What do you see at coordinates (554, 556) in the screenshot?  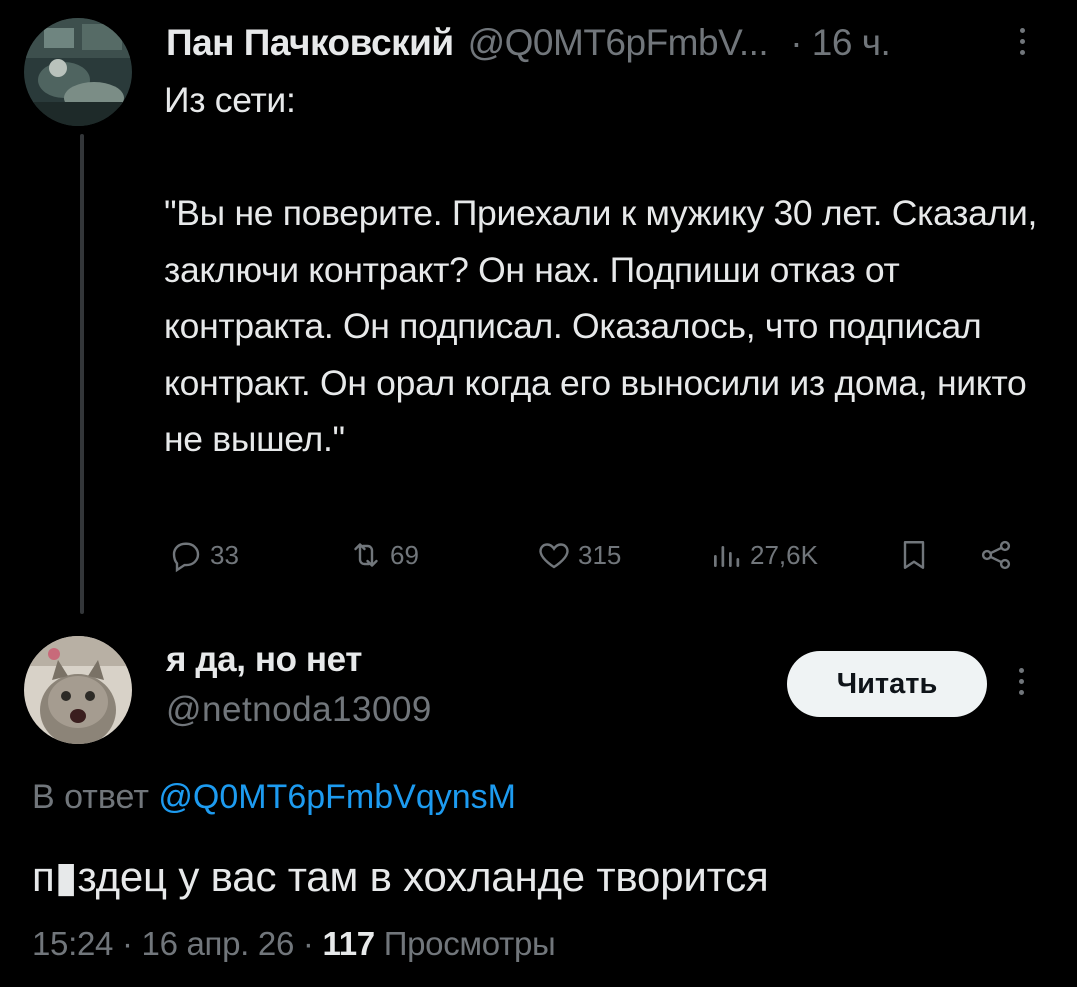 I see `heart-icon` at bounding box center [554, 556].